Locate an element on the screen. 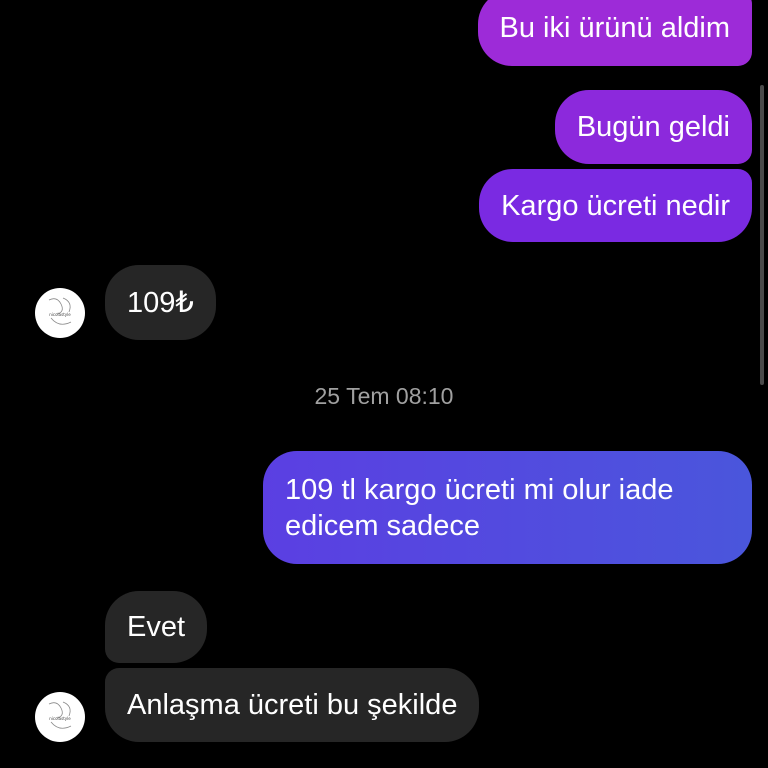 This screenshot has width=768, height=768. message-bubble-received: 109₺ is located at coordinates (160, 302).